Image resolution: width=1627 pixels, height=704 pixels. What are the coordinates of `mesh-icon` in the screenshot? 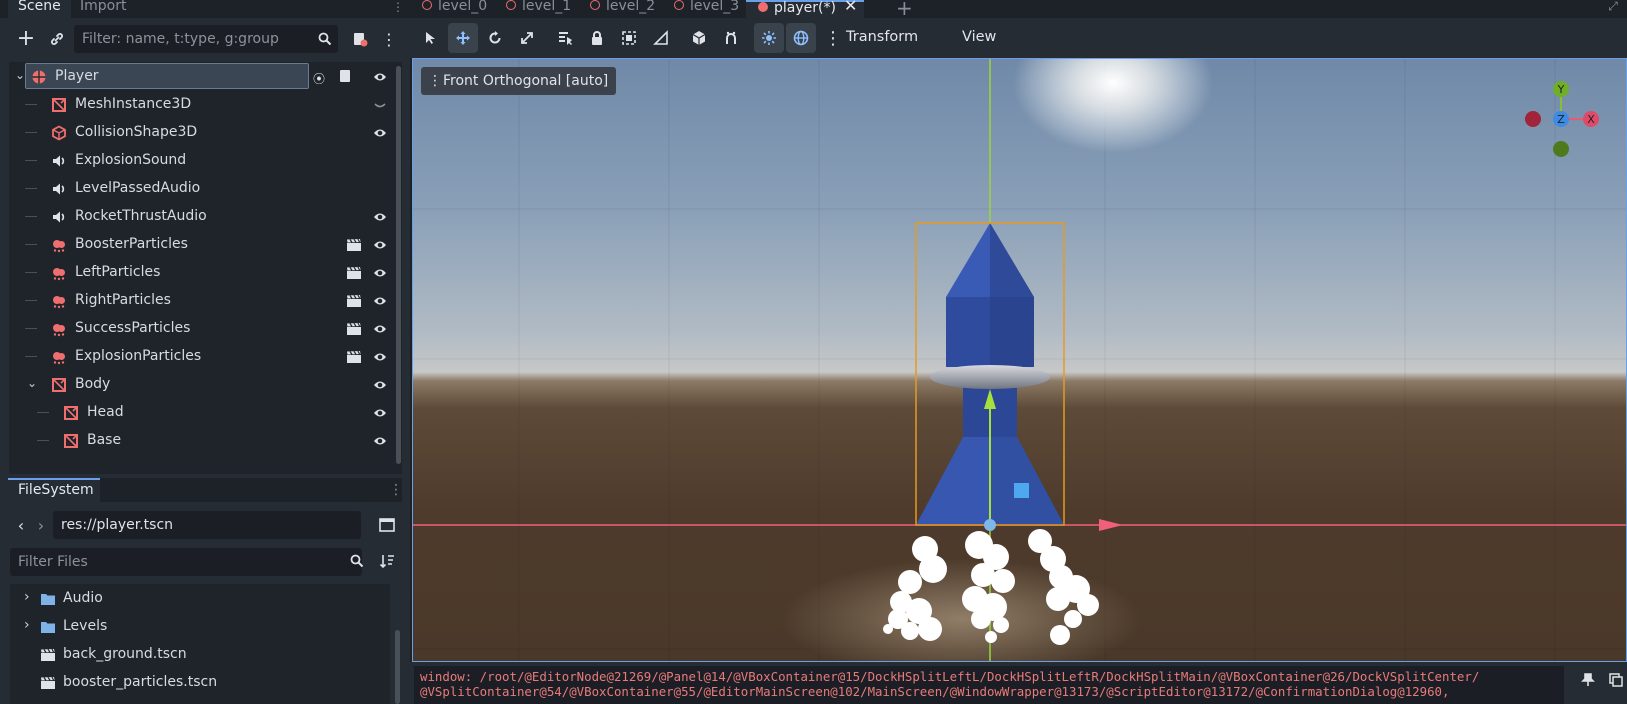 It's located at (71, 441).